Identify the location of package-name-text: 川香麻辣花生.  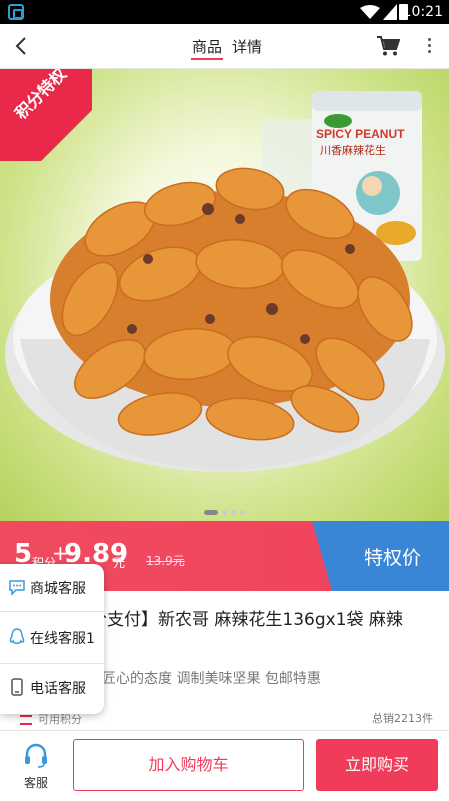
(353, 150).